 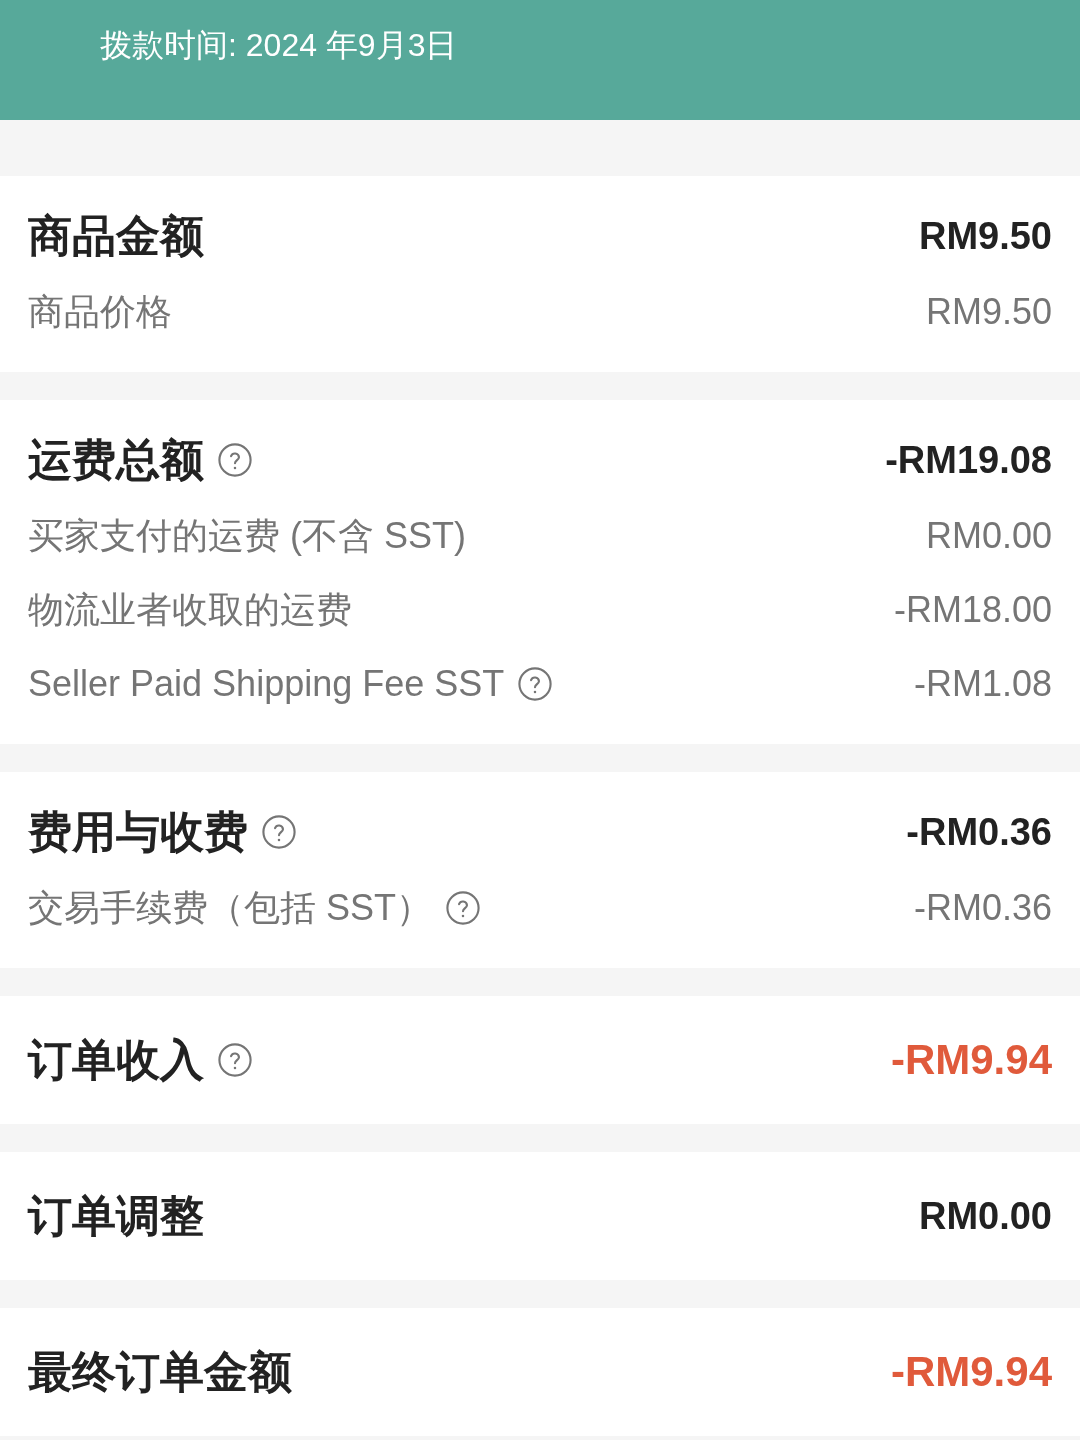 What do you see at coordinates (972, 610) in the screenshot?
I see `row-amount: -RM18.00` at bounding box center [972, 610].